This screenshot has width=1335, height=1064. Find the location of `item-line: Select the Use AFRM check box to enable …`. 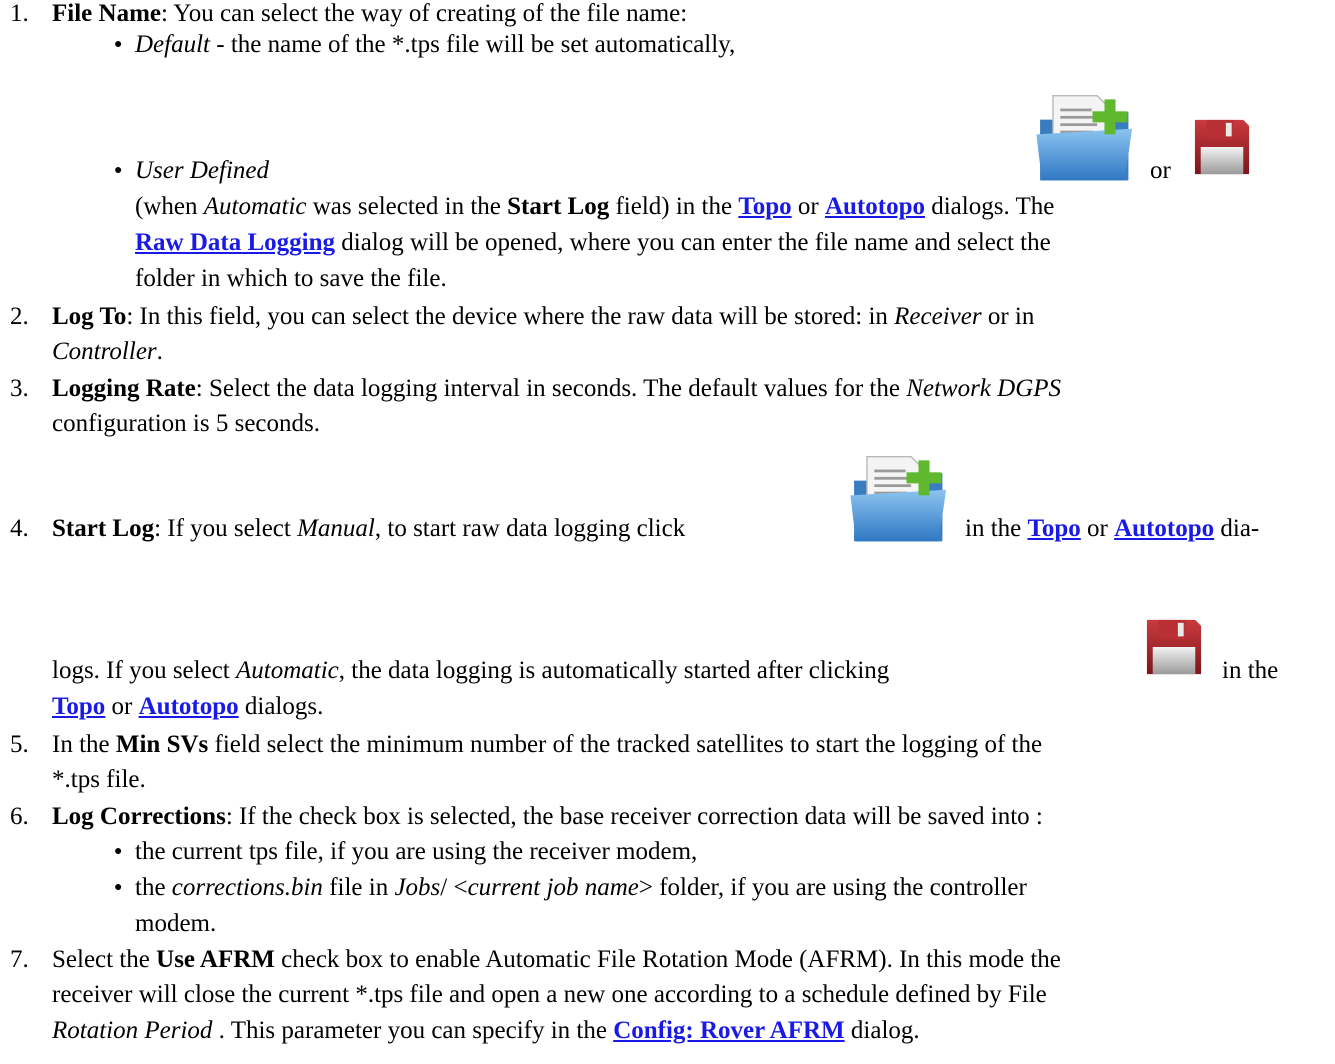

item-line: Select the Use AFRM check box to enable … is located at coordinates (556, 959).